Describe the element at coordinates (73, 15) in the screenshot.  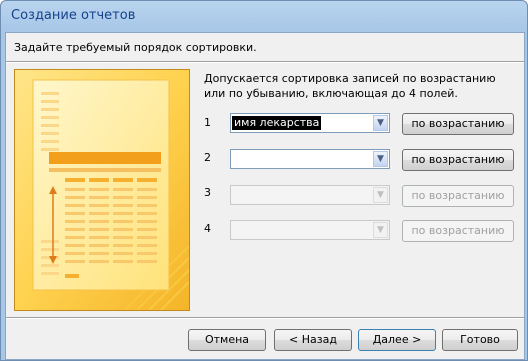
I see `window-title: Создание отчетов` at that location.